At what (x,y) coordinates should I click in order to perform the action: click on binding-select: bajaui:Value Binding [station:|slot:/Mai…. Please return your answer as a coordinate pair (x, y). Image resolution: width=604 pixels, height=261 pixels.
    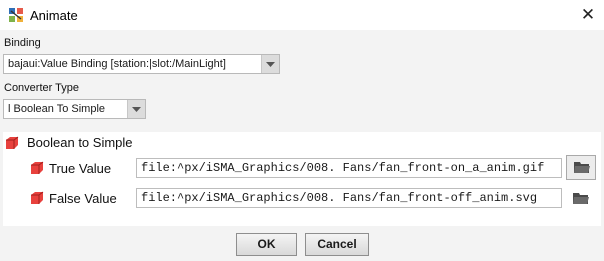
    Looking at the image, I should click on (141, 64).